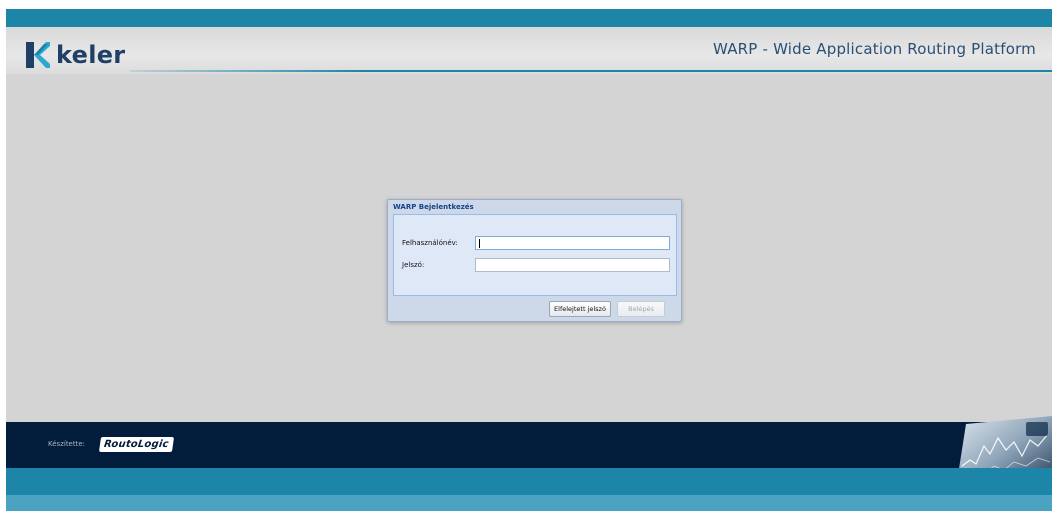 The width and height of the screenshot is (1052, 511). Describe the element at coordinates (433, 207) in the screenshot. I see `login-dialog-title: WARP Bejelentkezés` at that location.